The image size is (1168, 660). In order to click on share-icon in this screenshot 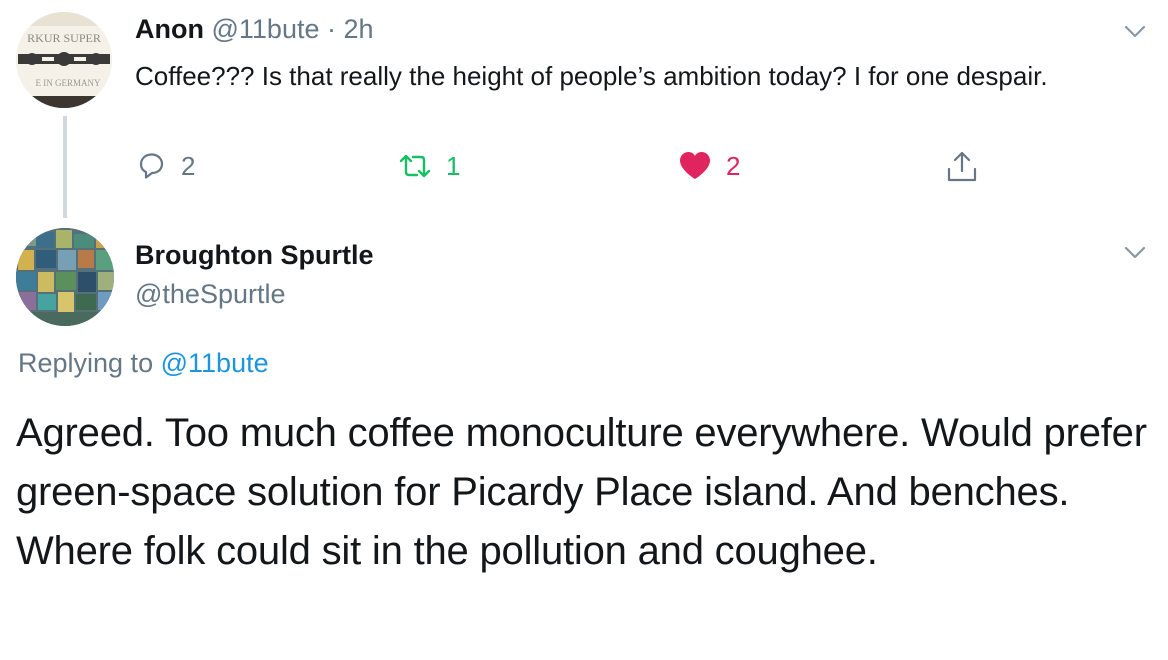, I will do `click(962, 166)`.